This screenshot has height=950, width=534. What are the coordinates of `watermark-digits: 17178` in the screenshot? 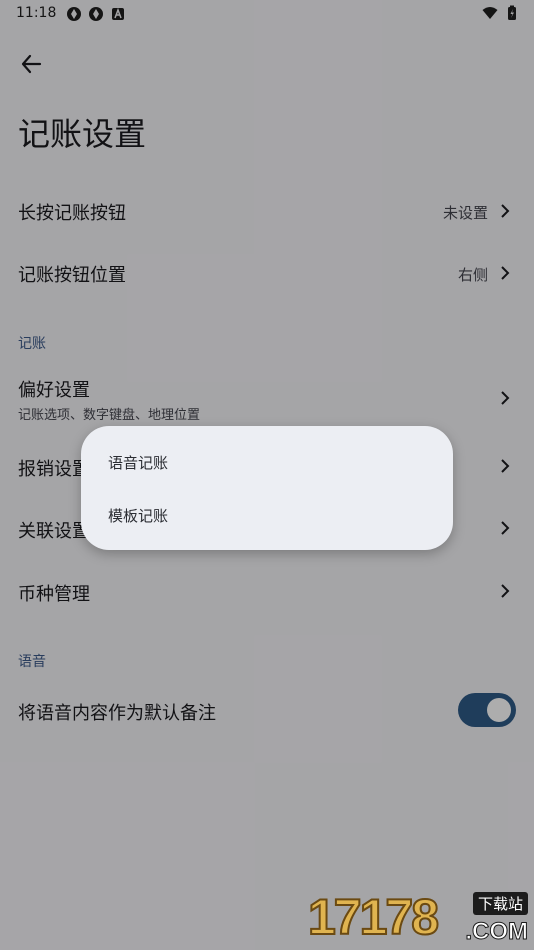 It's located at (373, 917).